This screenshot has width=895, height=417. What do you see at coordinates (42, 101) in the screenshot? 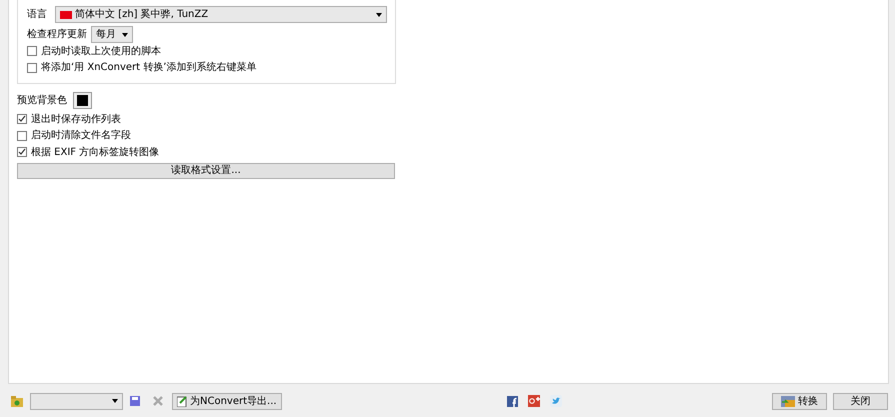
I see `preview-background-label: 预览背景色` at bounding box center [42, 101].